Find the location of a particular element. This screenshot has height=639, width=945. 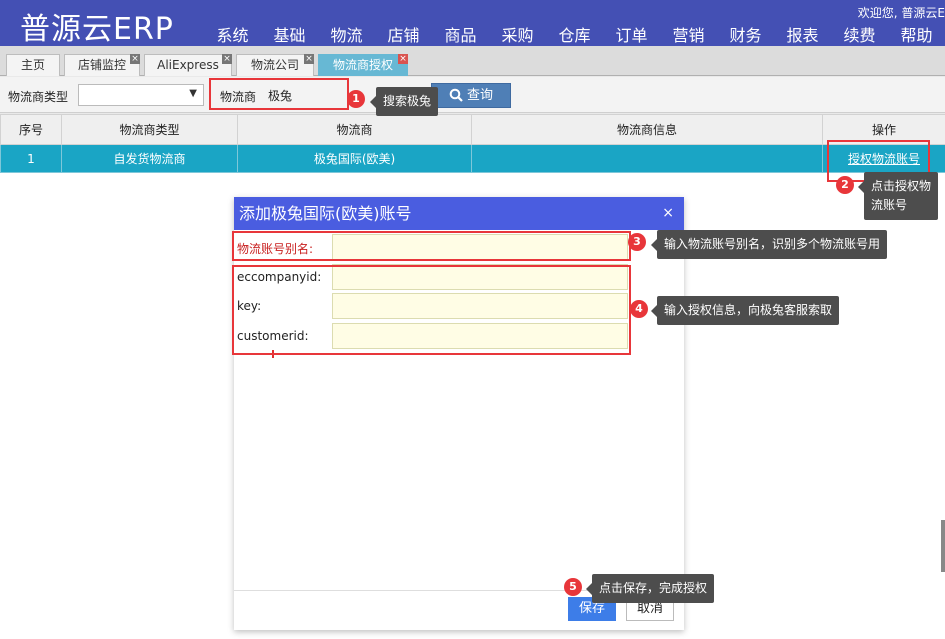

dialog-title: 添加极兔国际(欧美)账号 is located at coordinates (325, 213).